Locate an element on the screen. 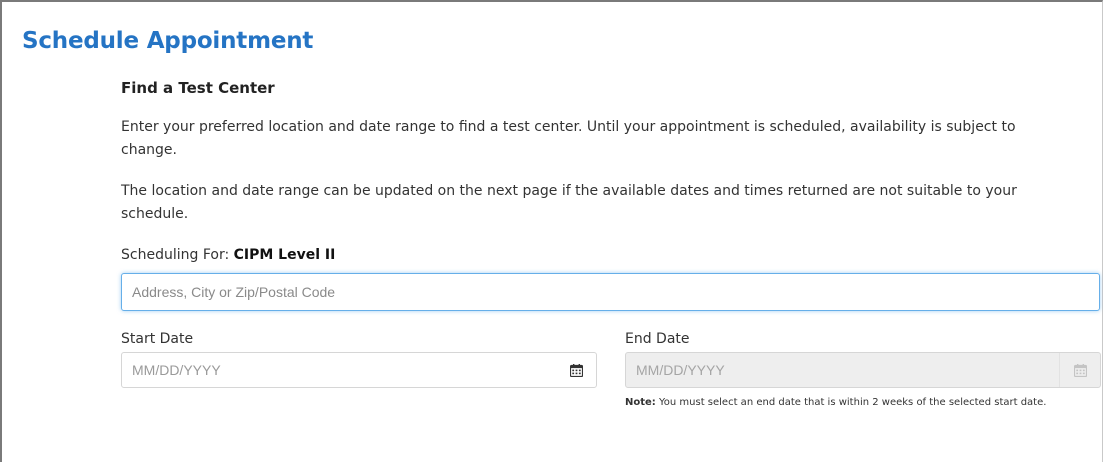 The height and width of the screenshot is (462, 1103). start-date-input is located at coordinates (332, 370).